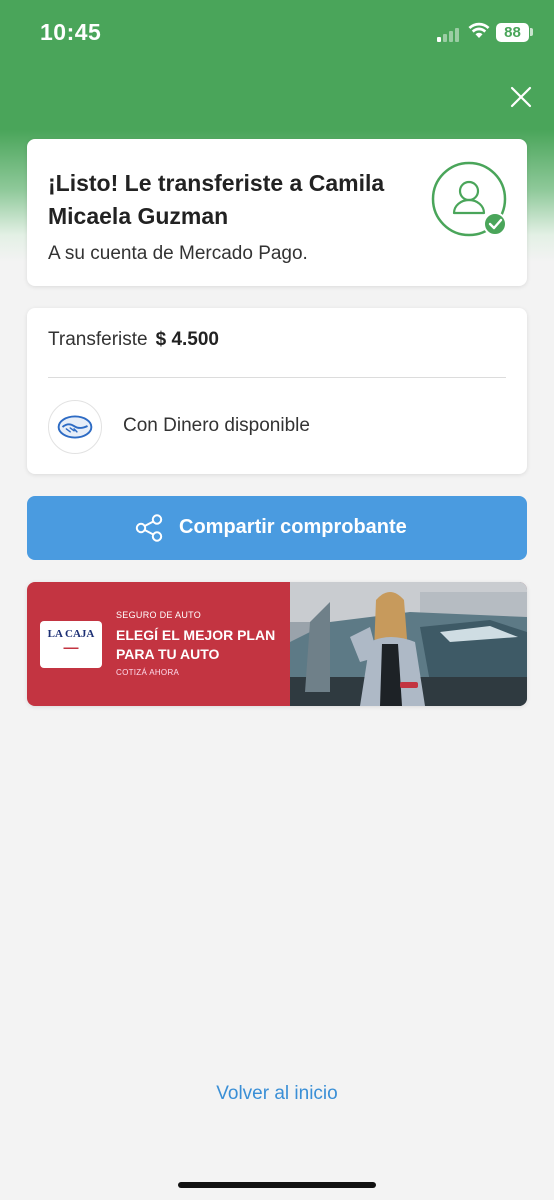  I want to click on user-check-icon, so click(469, 199).